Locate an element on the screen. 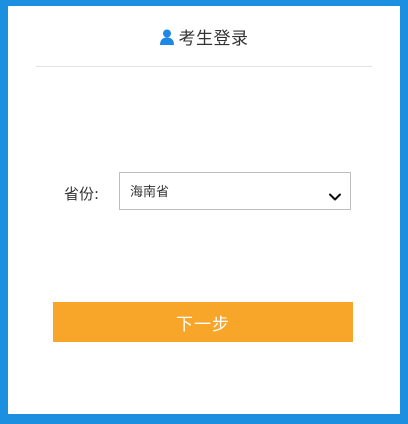  chevron-down-icon is located at coordinates (335, 194).